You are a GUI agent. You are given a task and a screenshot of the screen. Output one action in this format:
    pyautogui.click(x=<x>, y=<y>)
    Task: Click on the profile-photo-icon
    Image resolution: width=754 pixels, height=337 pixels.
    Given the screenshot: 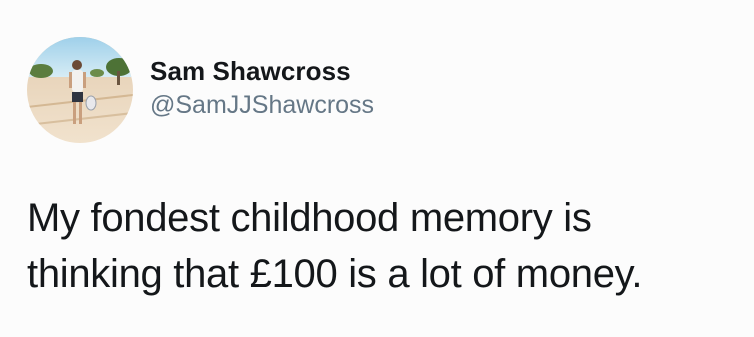 What is the action you would take?
    pyautogui.click(x=80, y=90)
    